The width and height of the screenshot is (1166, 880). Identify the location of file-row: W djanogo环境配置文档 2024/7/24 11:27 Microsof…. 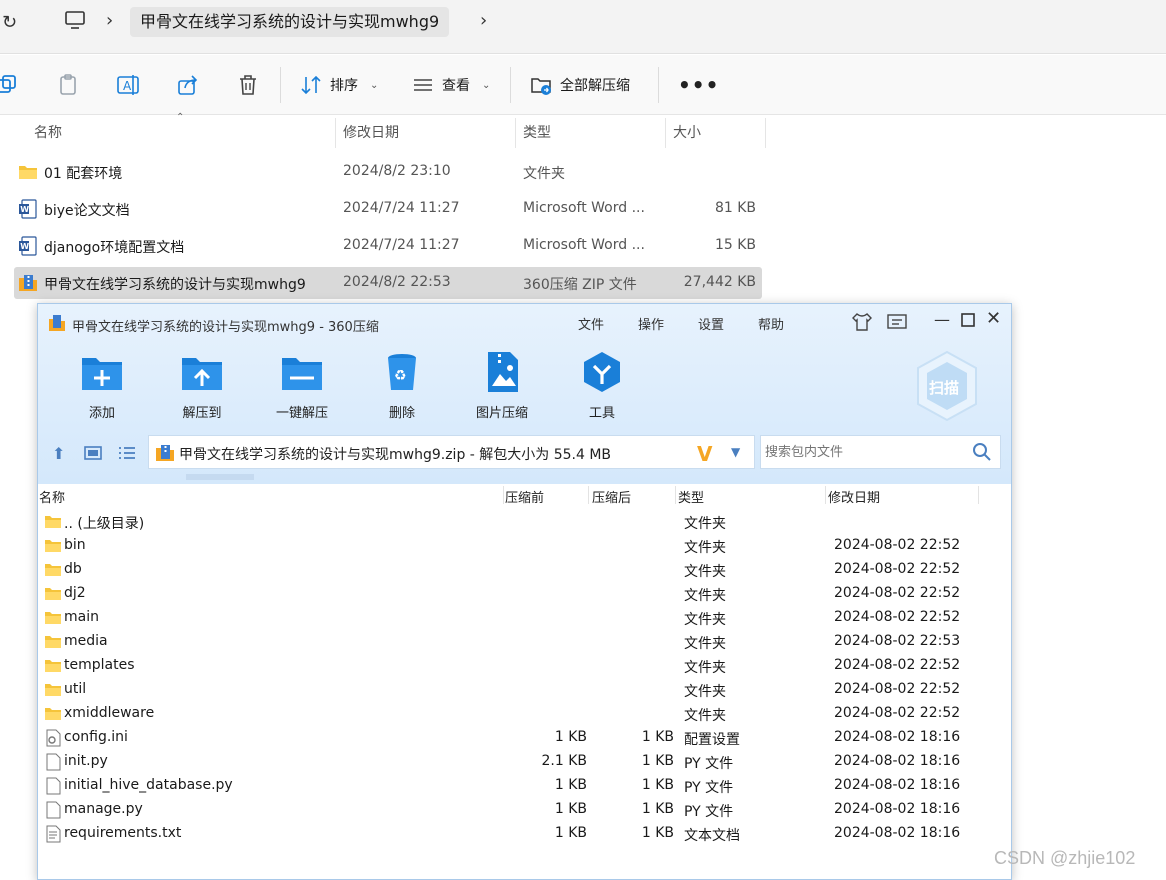
(388, 246).